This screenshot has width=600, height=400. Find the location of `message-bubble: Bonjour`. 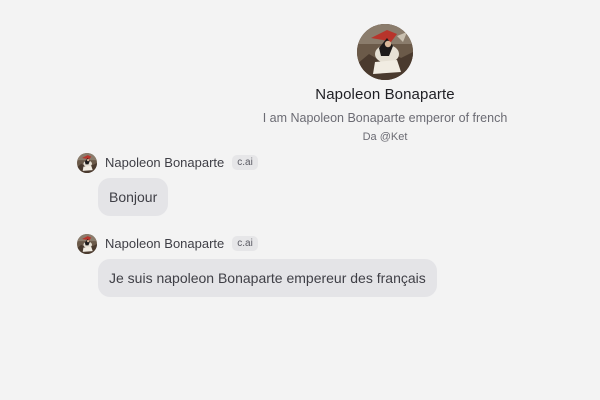

message-bubble: Bonjour is located at coordinates (133, 197).